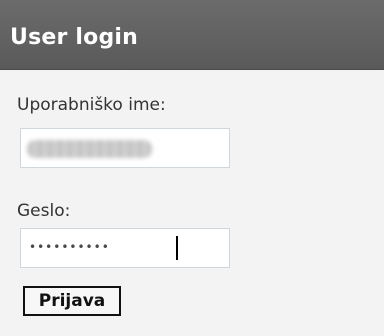  I want to click on username-label: Uporabniško ime:, so click(91, 105).